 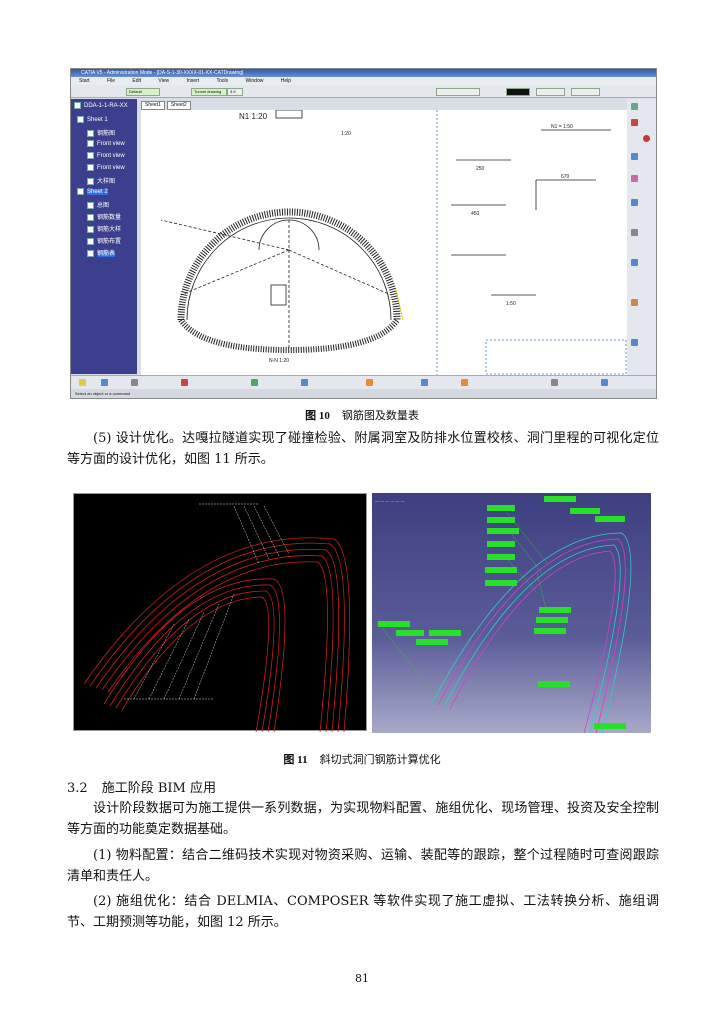 I want to click on close-icon, so click(x=646, y=138).